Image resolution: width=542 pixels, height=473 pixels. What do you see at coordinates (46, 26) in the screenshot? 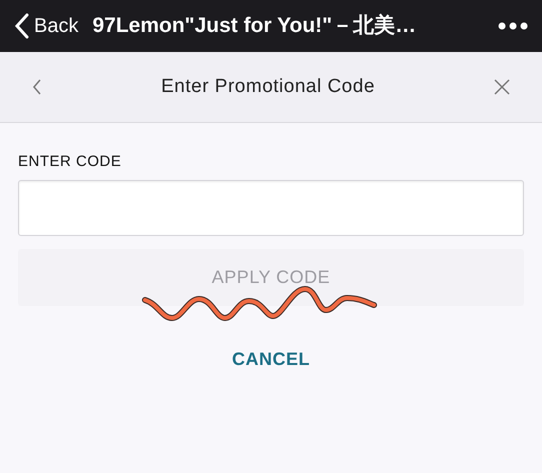
I see `back-button: Back` at bounding box center [46, 26].